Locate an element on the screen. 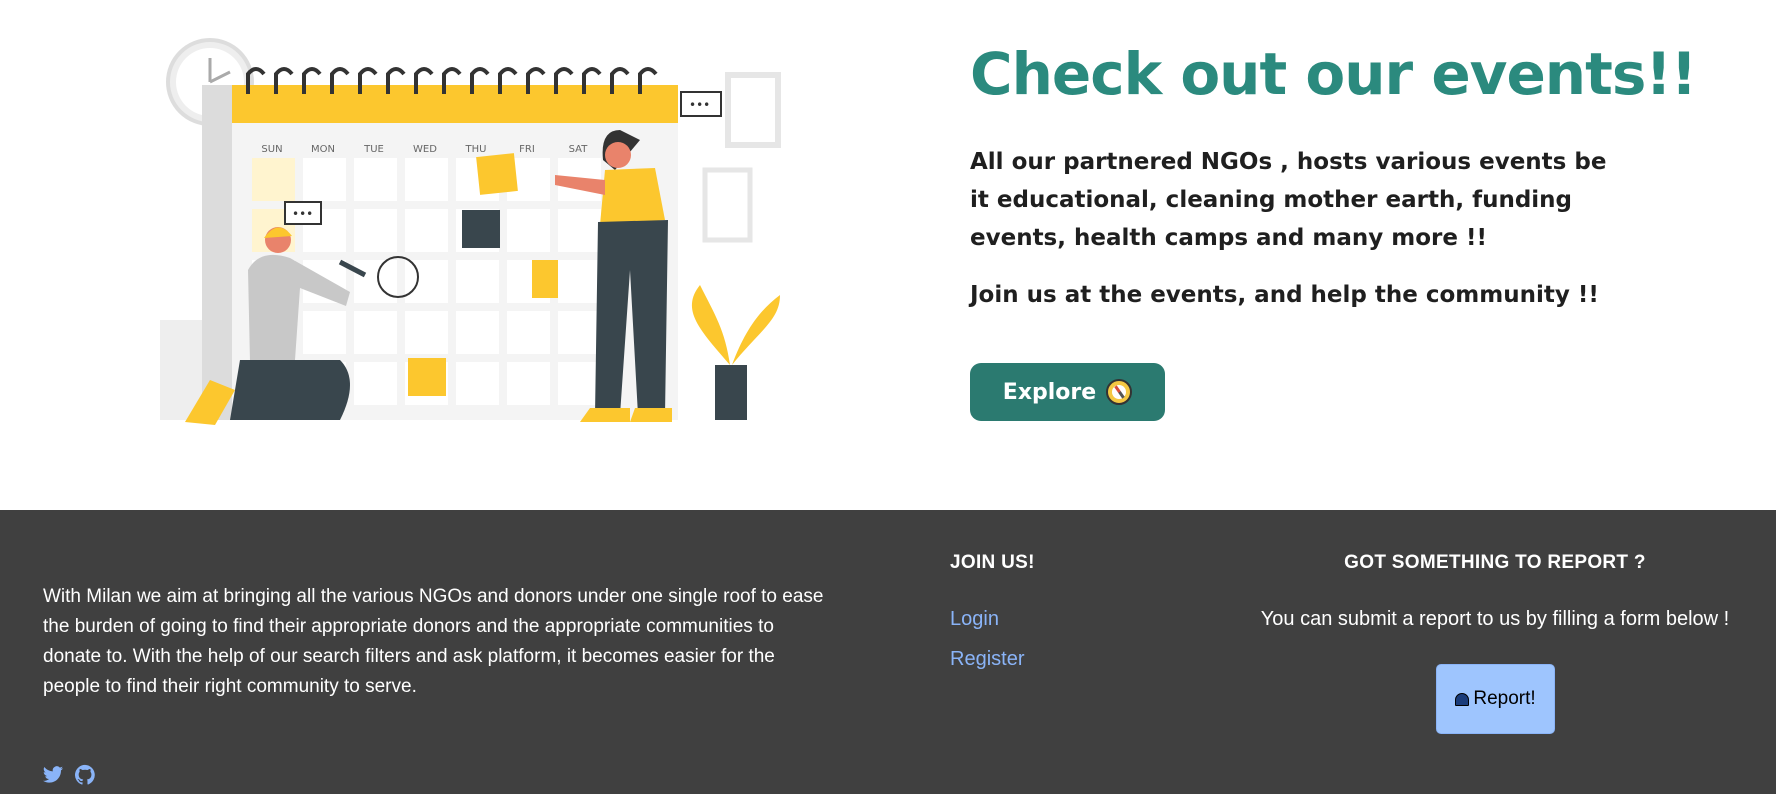  calendar-day-label: THU is located at coordinates (476, 149).